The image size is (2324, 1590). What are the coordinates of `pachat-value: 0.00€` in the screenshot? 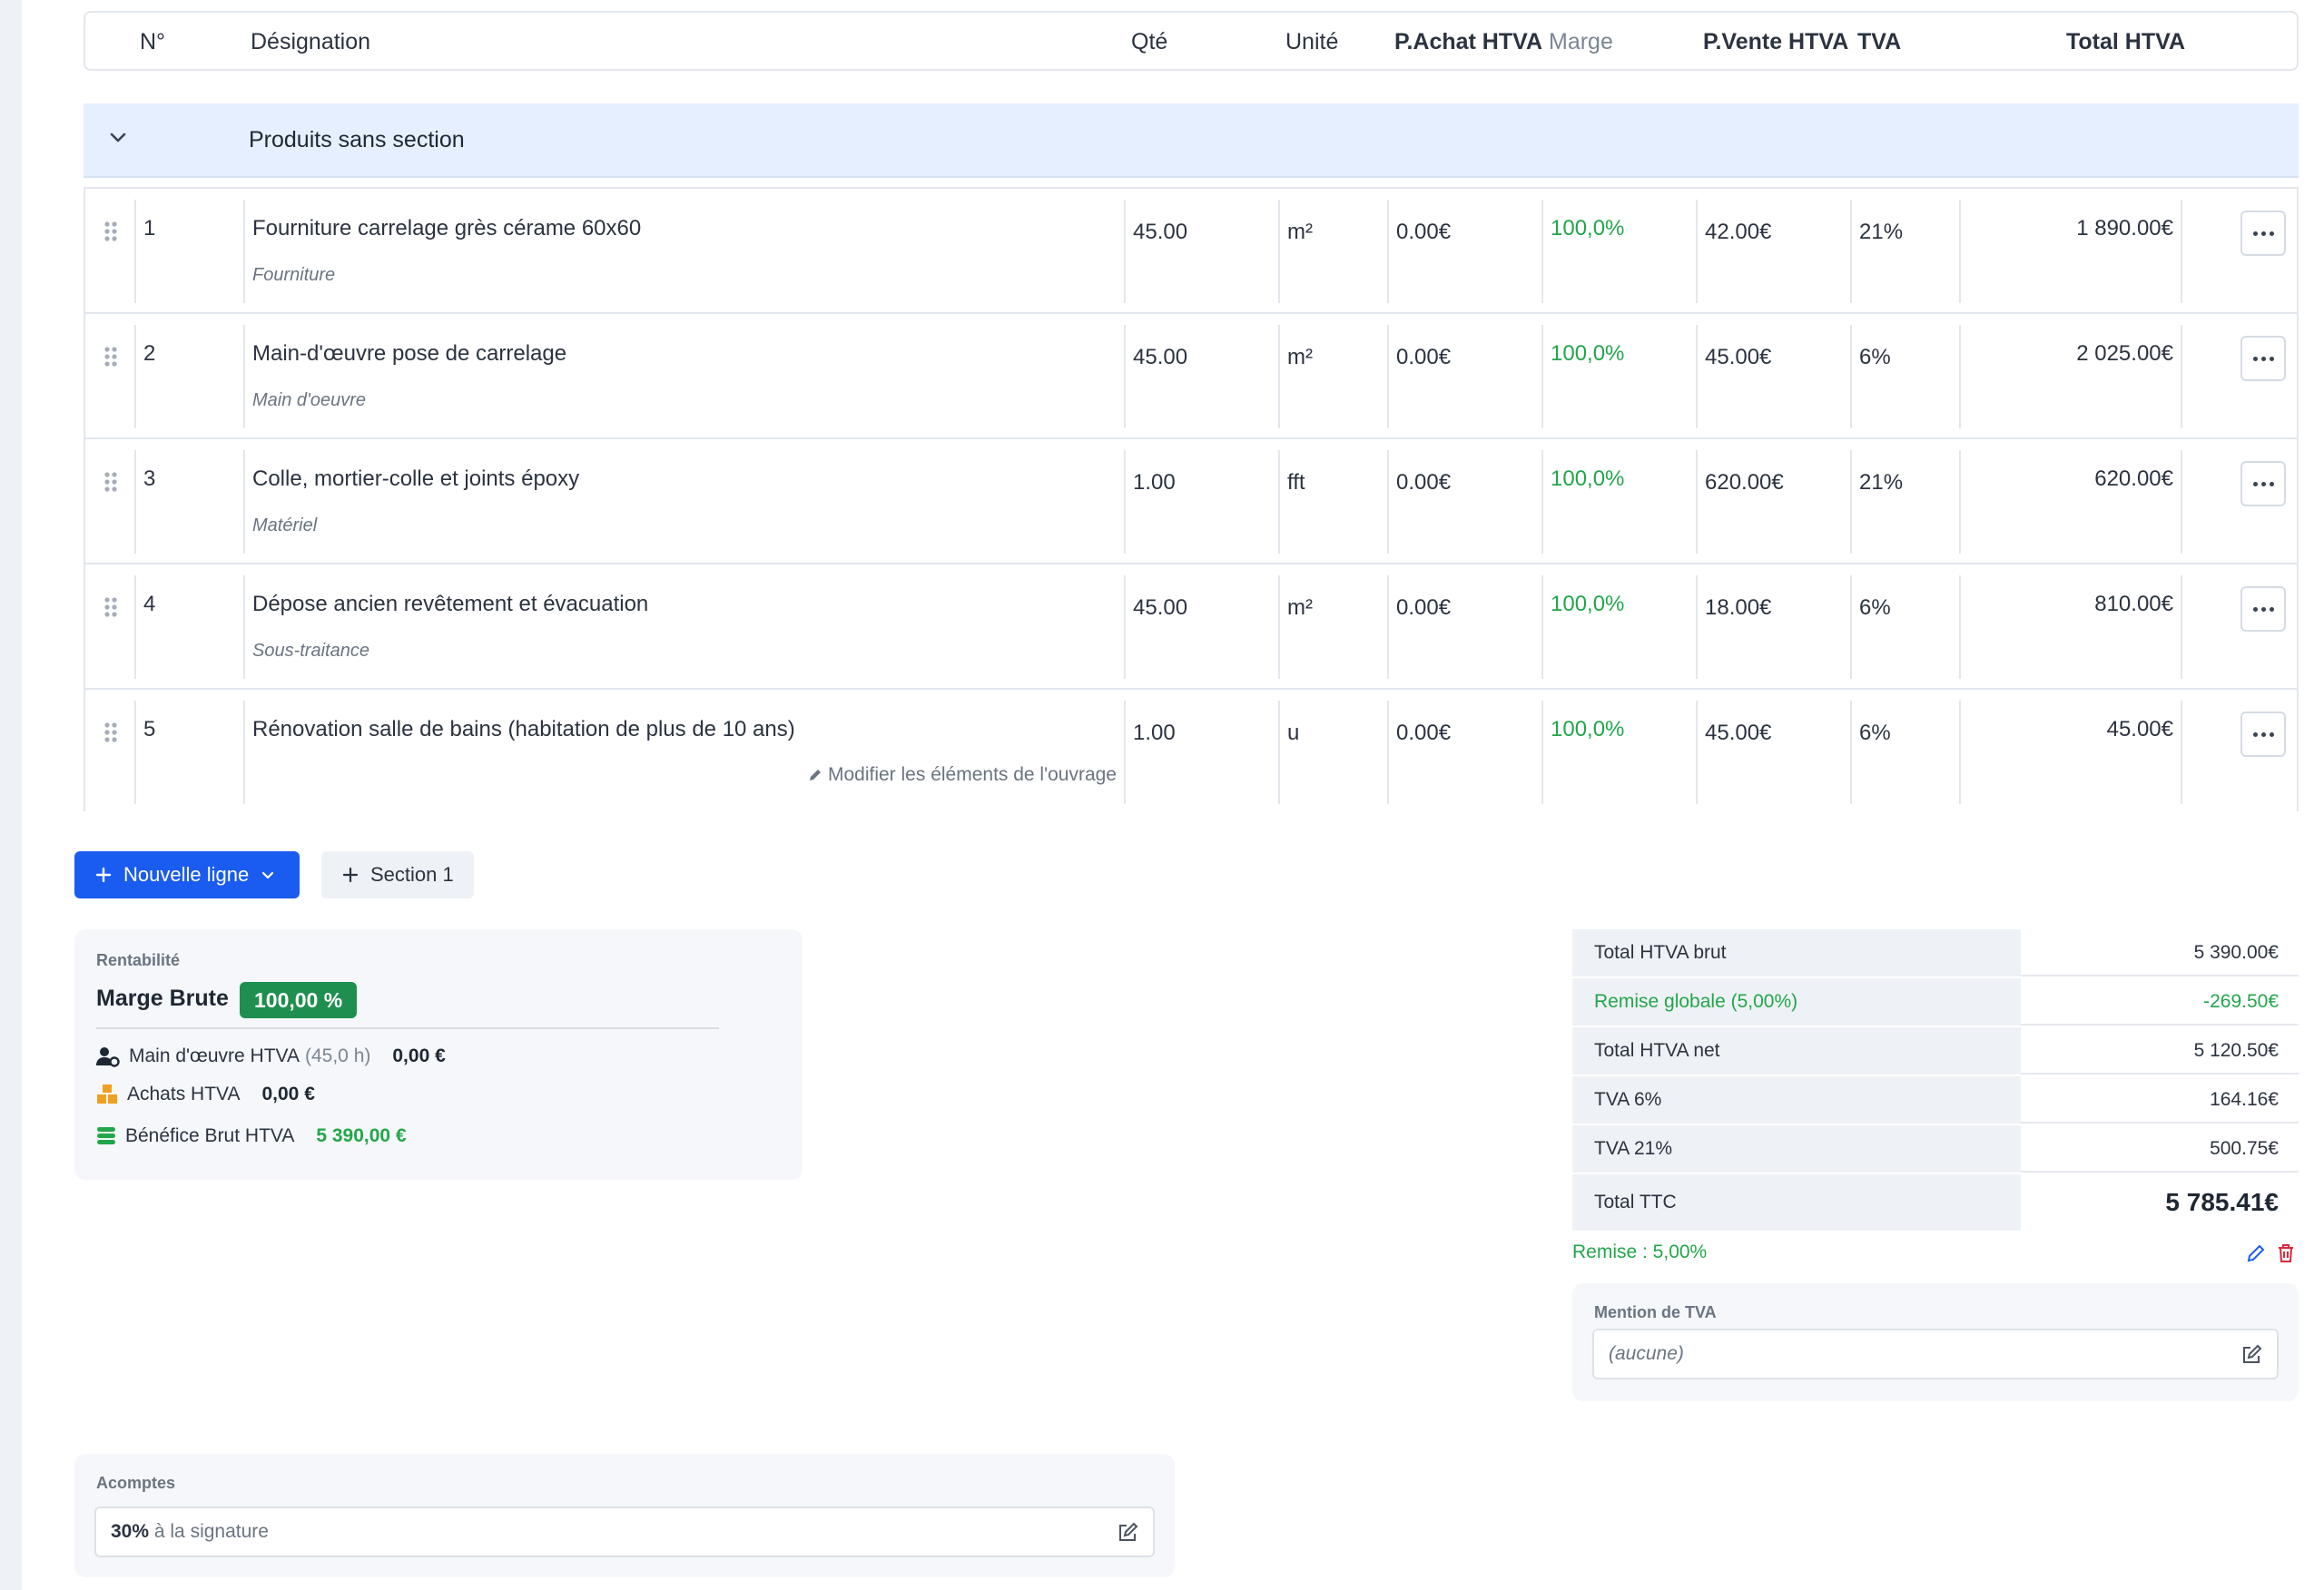 It's located at (1424, 232).